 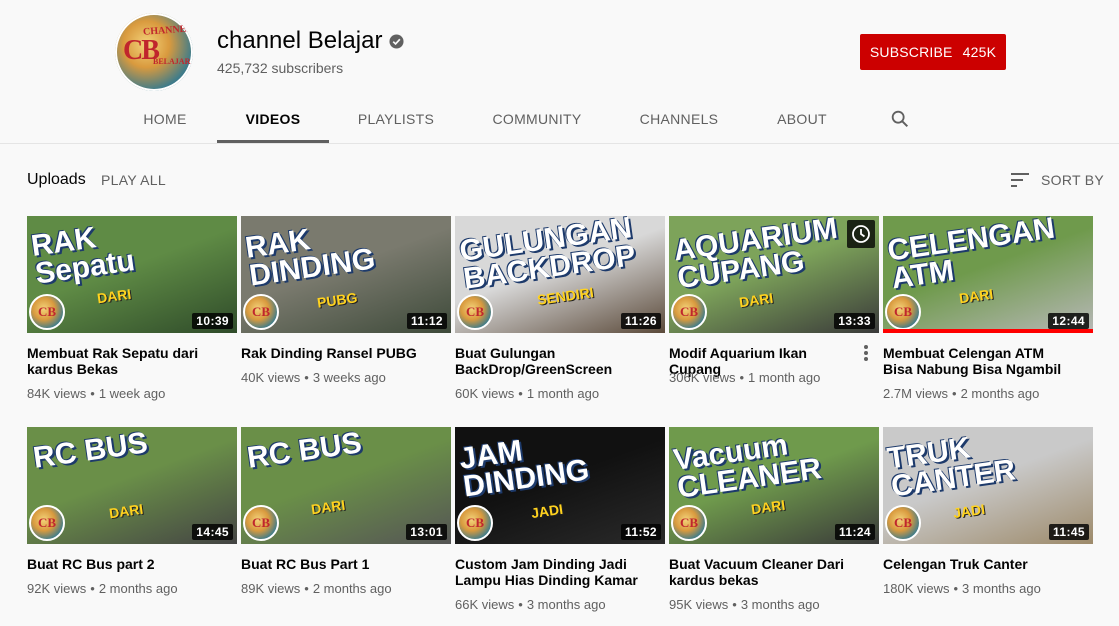 I want to click on video-duration: 13:33, so click(x=854, y=321).